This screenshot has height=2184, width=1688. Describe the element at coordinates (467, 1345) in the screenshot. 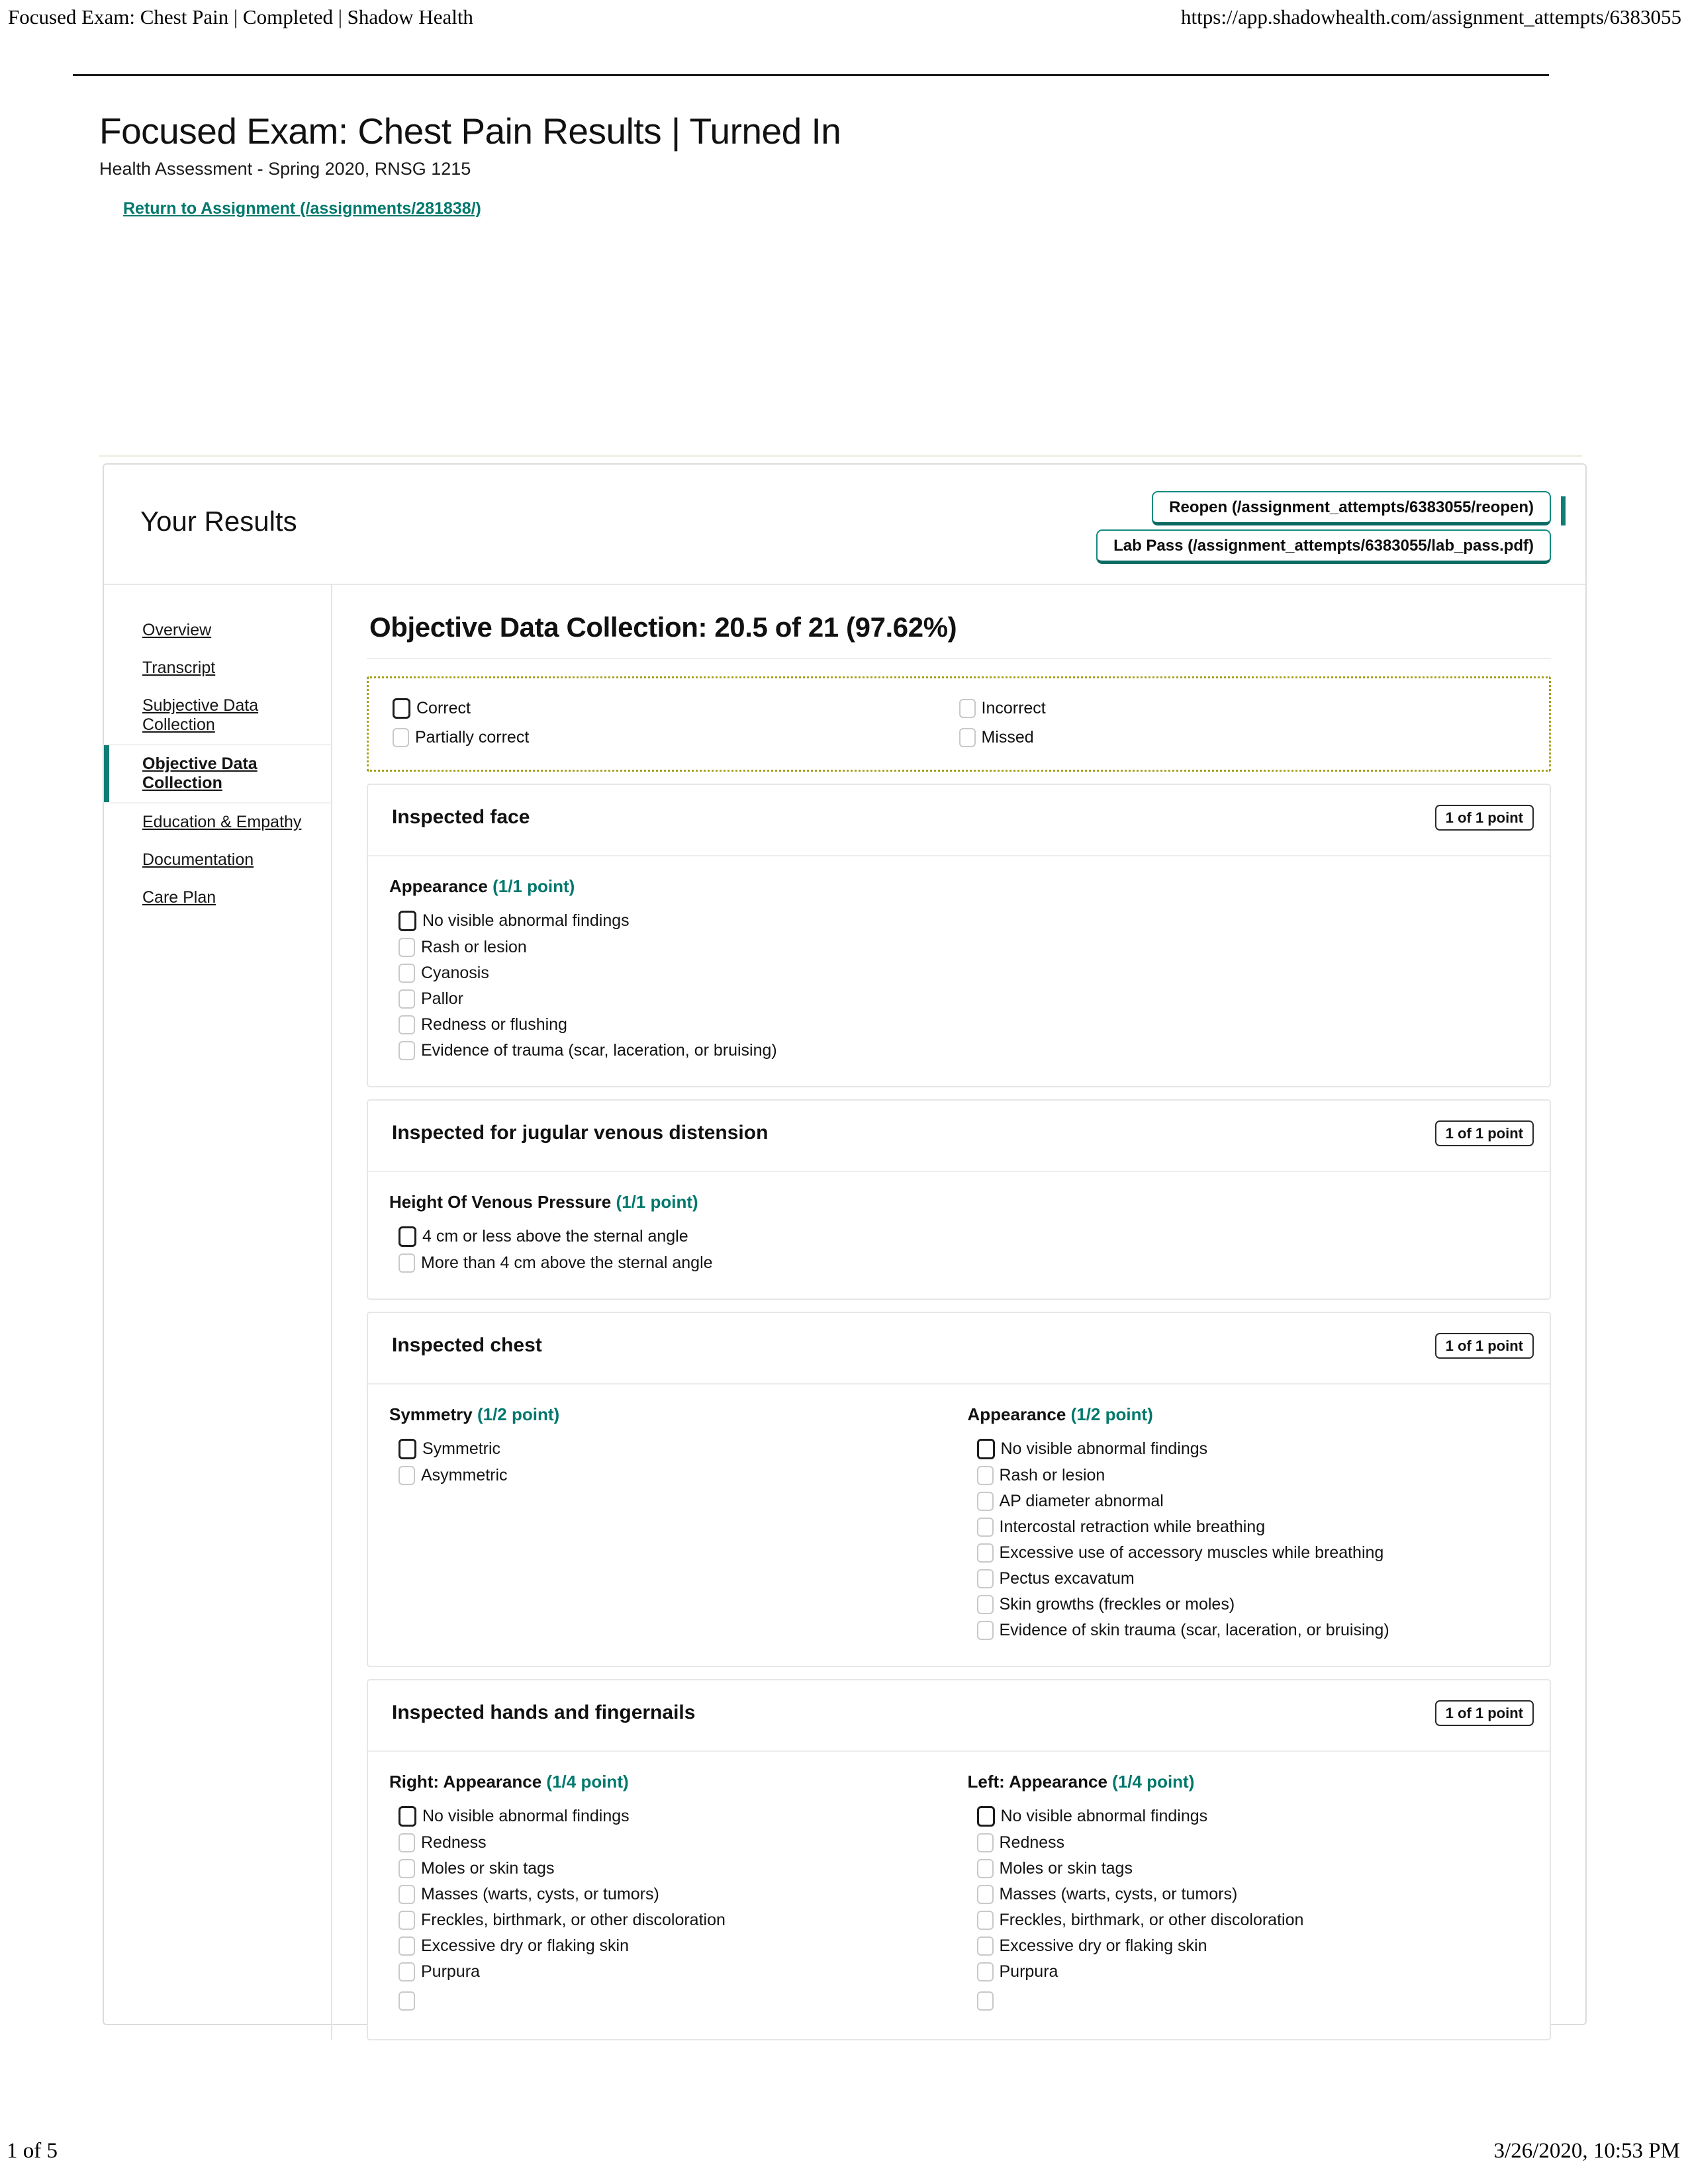

I see `exam-section-title: Inspected chest` at that location.